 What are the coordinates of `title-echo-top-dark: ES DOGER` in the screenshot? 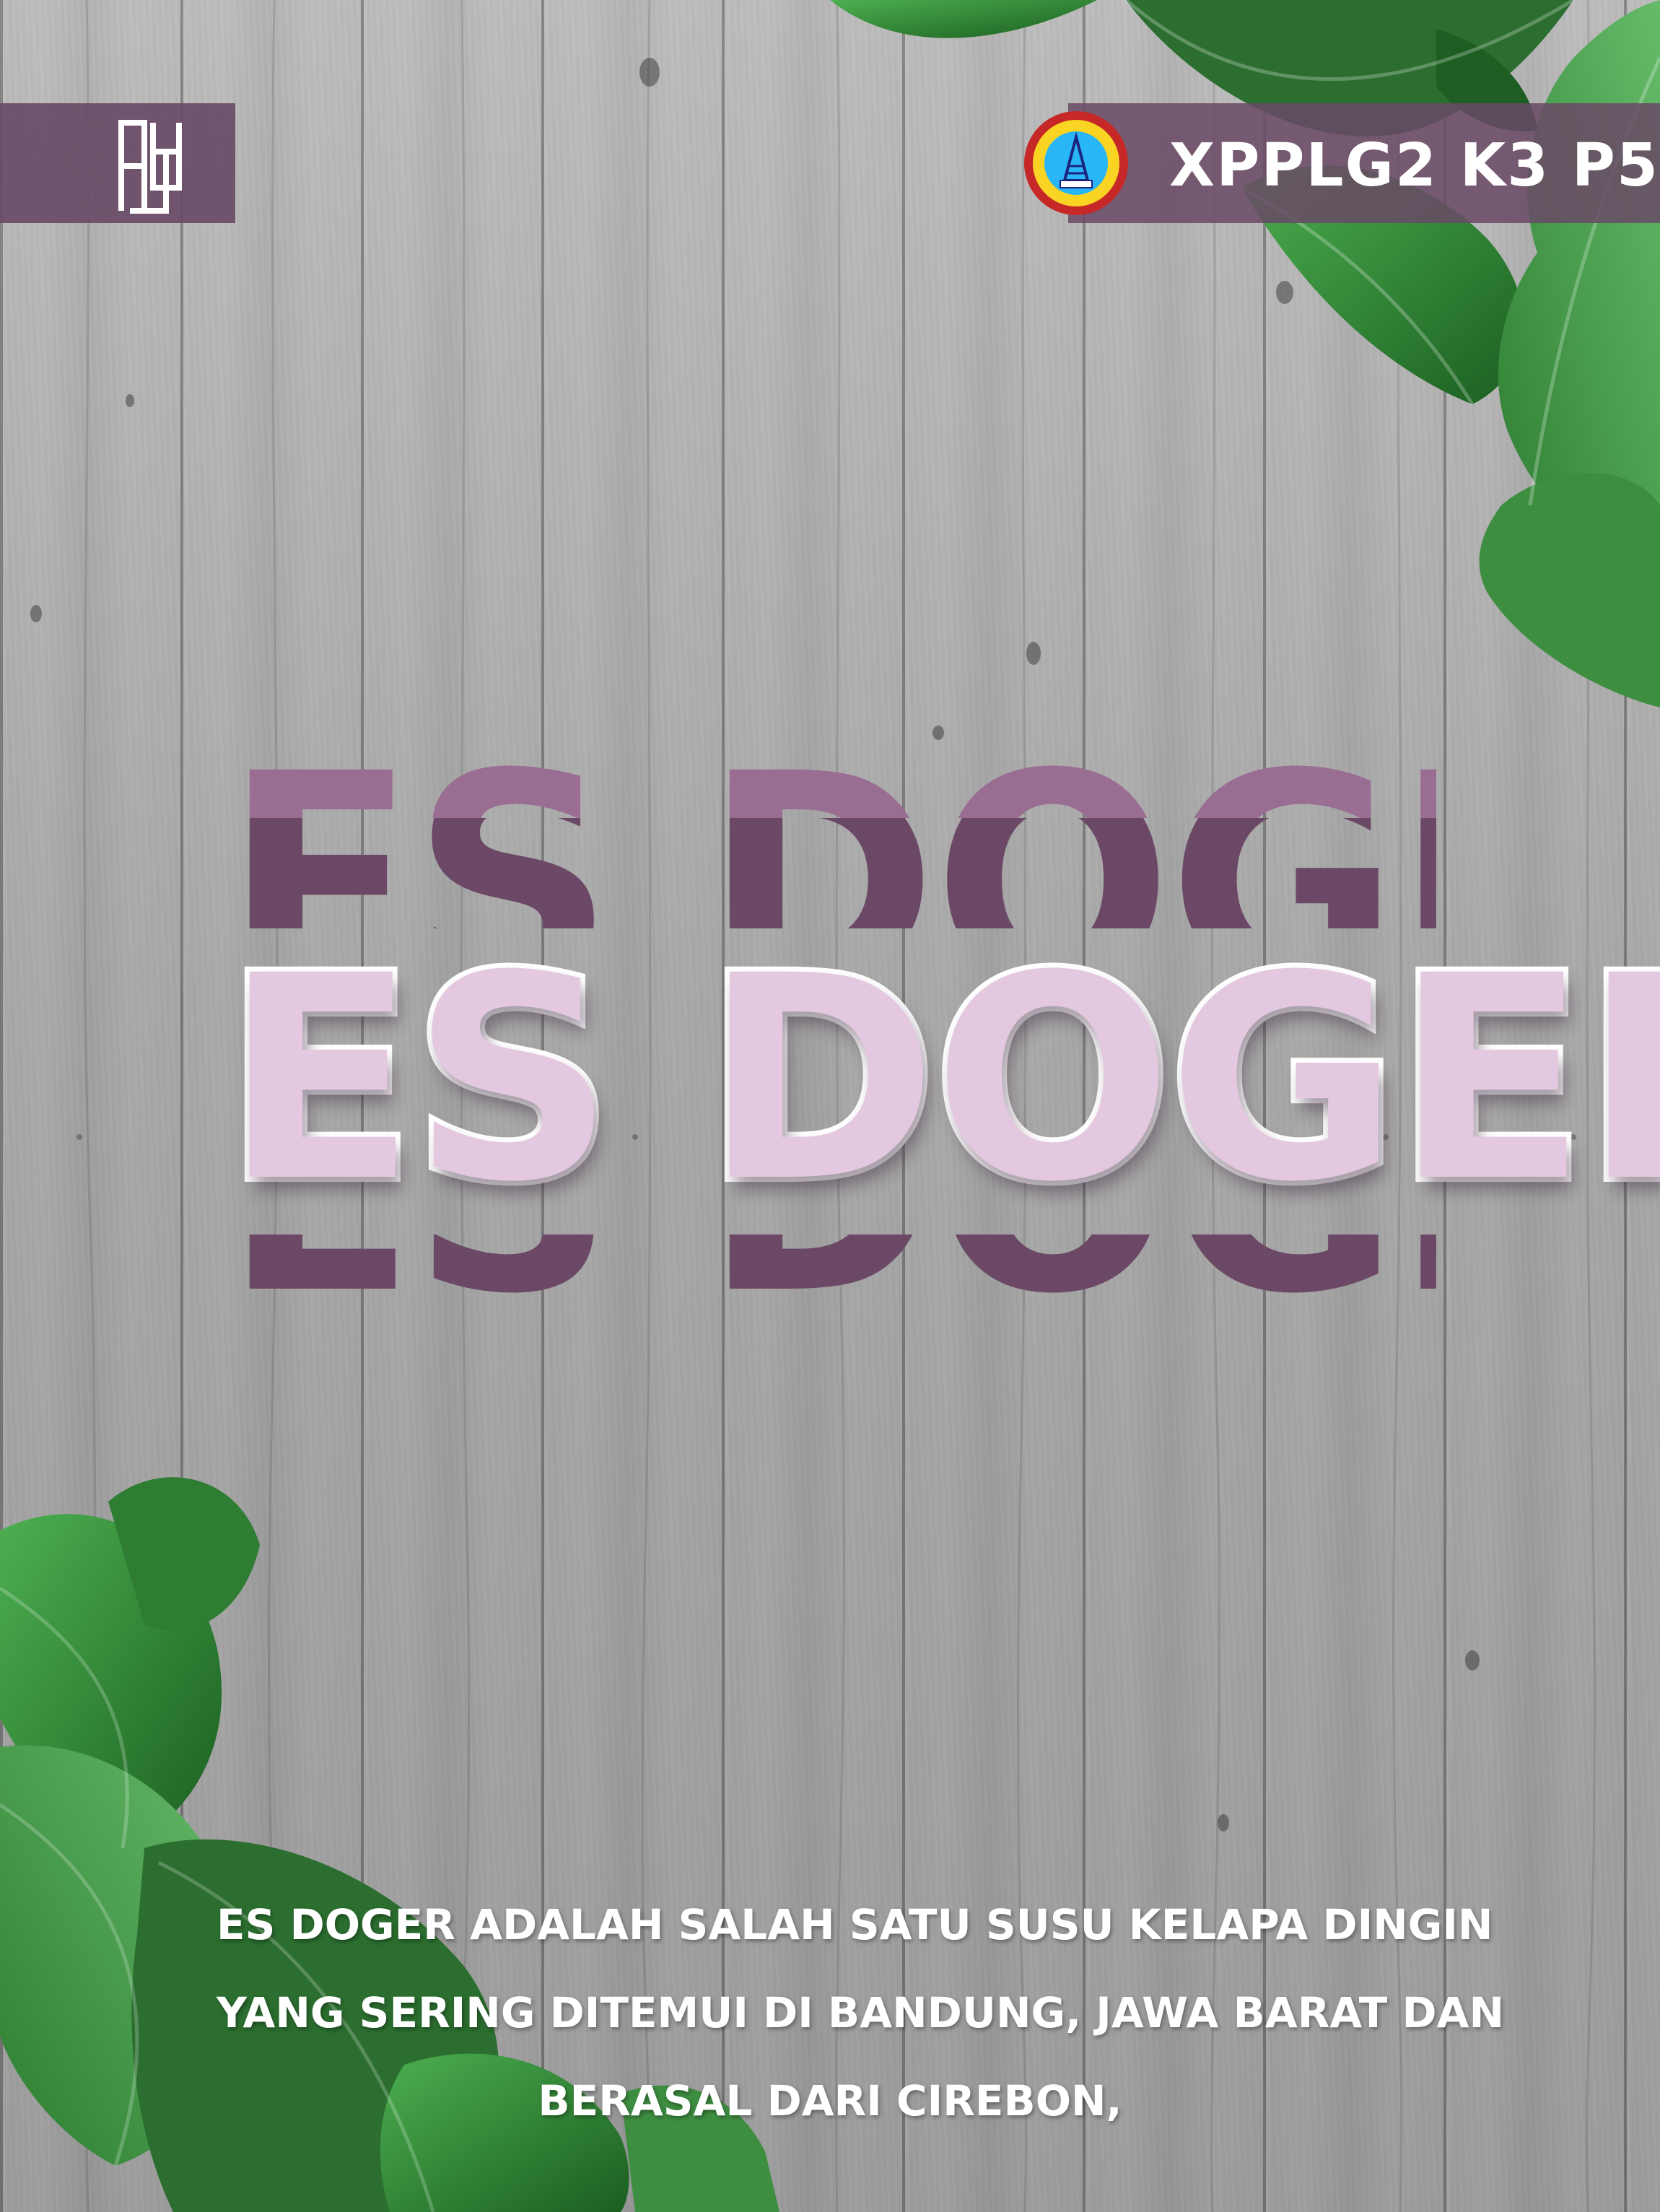 It's located at (830, 873).